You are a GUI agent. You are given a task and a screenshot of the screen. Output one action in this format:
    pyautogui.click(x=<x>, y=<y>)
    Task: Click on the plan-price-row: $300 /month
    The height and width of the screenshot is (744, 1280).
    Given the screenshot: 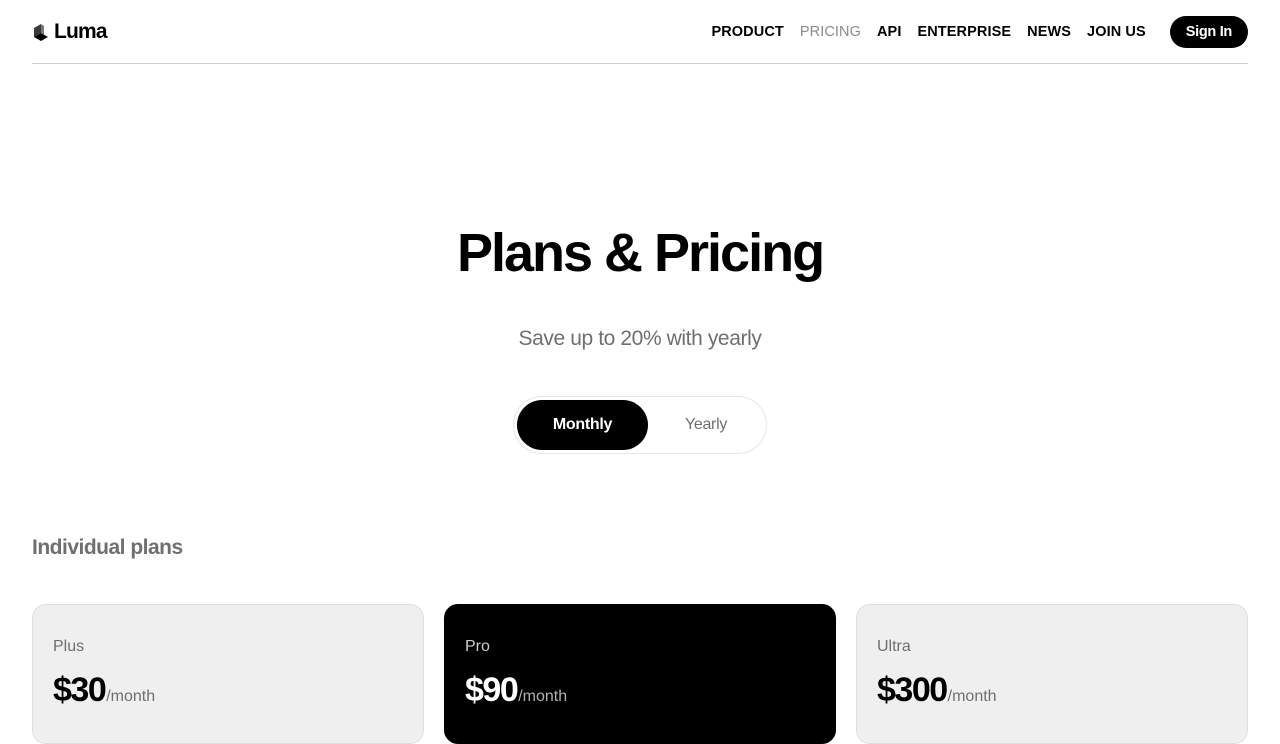 What is the action you would take?
    pyautogui.click(x=937, y=690)
    